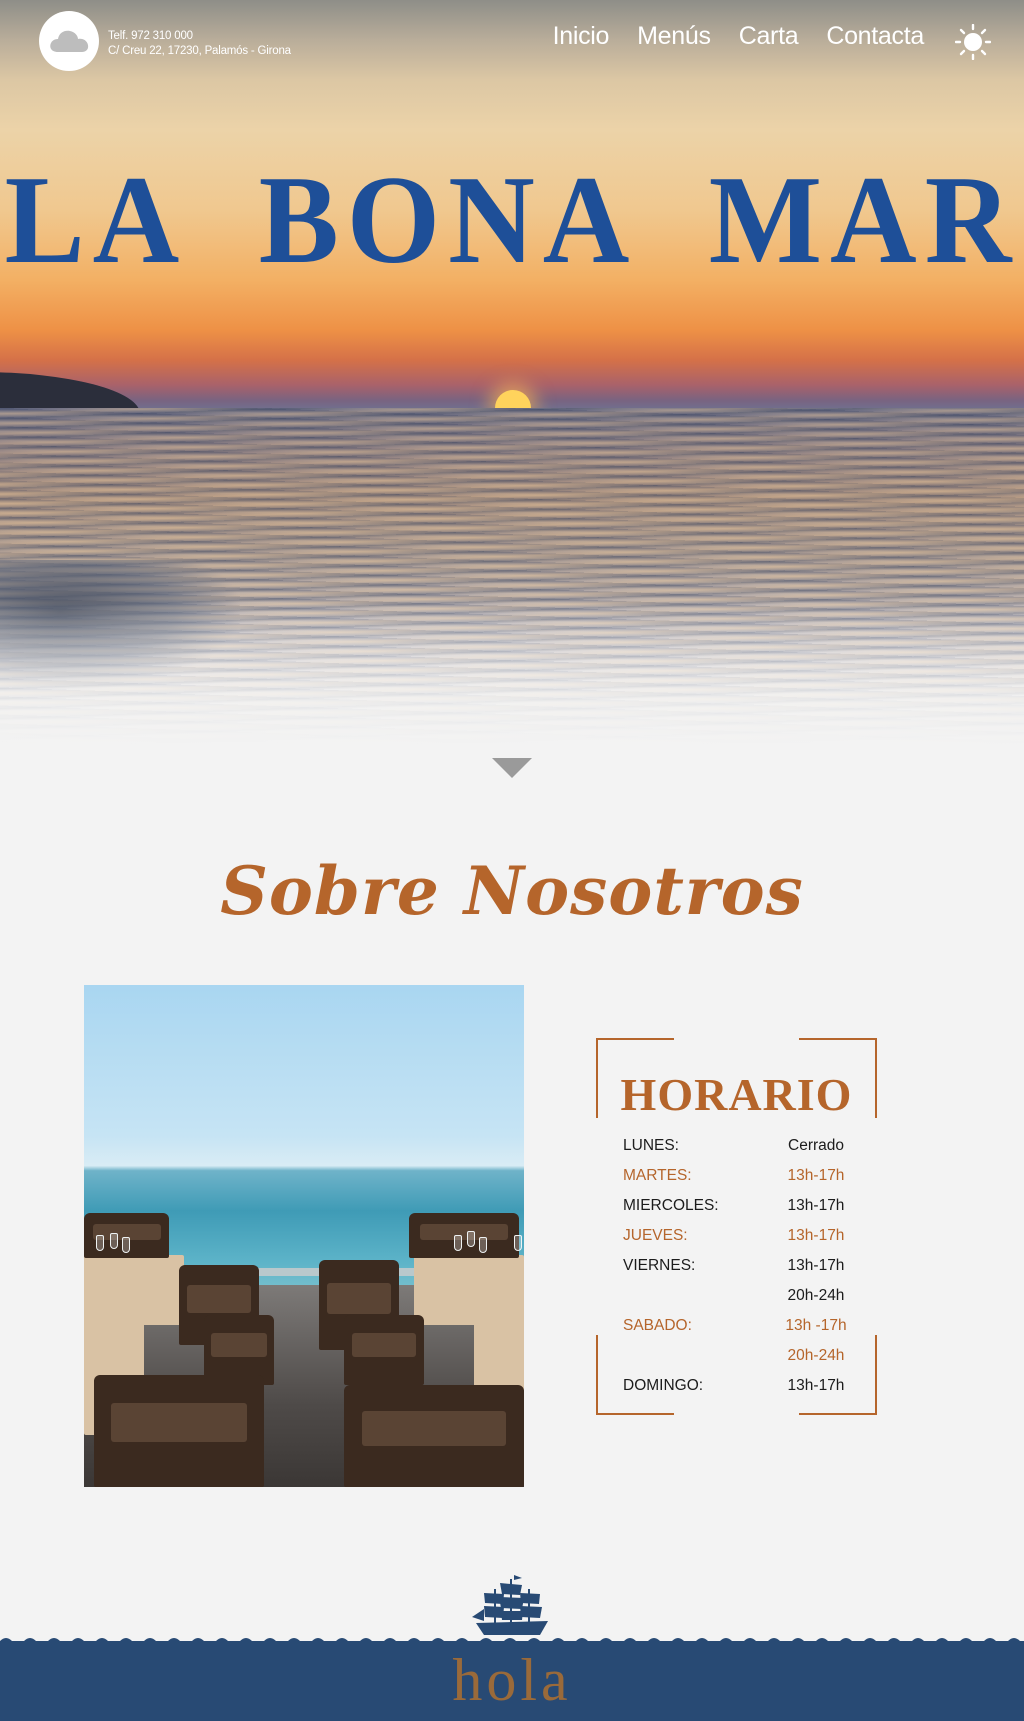 Image resolution: width=1024 pixels, height=1721 pixels. What do you see at coordinates (513, 399) in the screenshot?
I see `setting-sun` at bounding box center [513, 399].